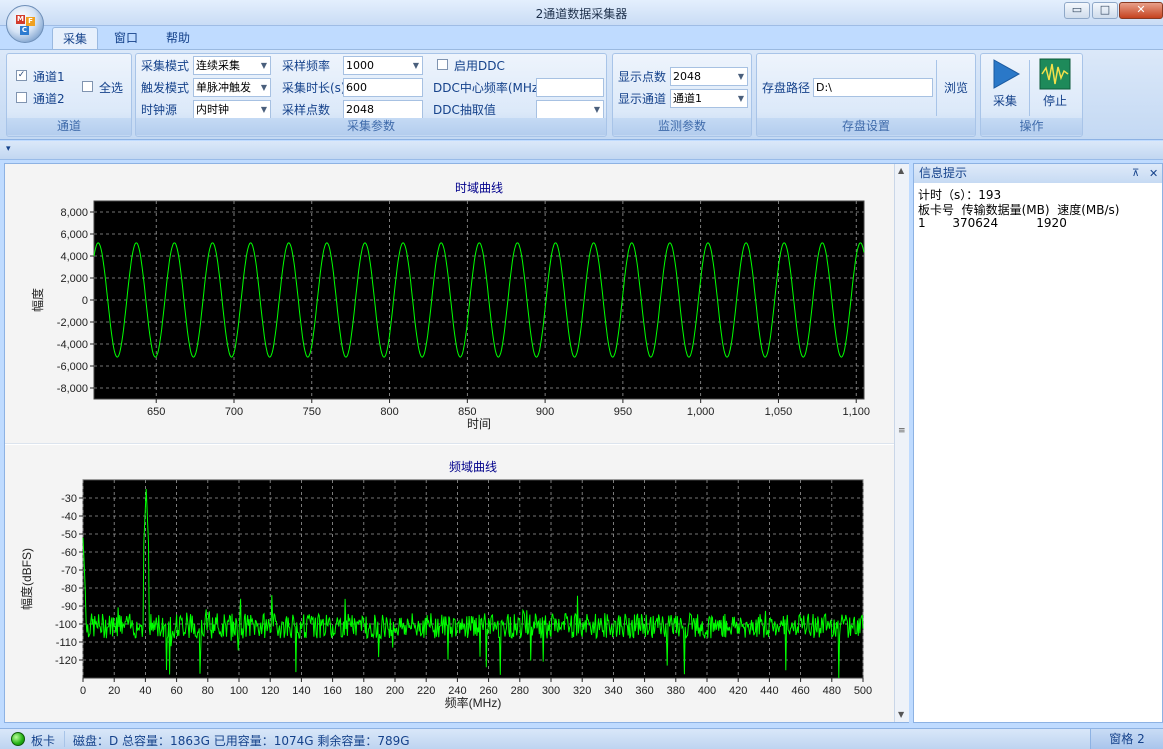 The height and width of the screenshot is (749, 1163). I want to click on time-x-tick-label: 650, so click(156, 412).